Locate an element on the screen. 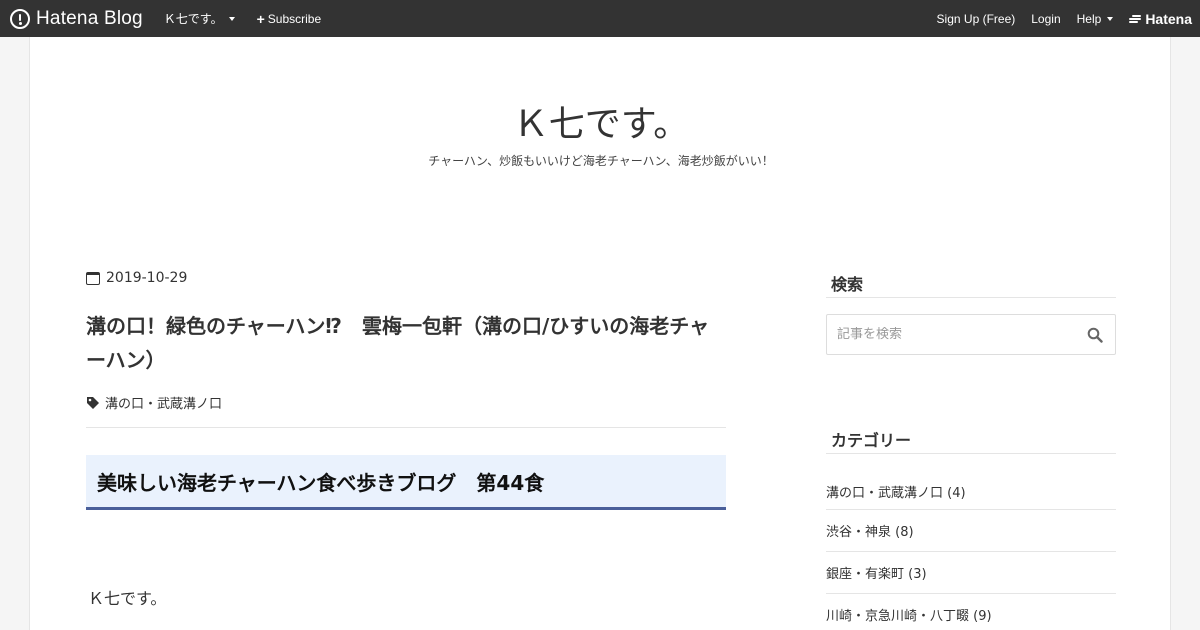  category-item: 銀座・有楽町 (3) is located at coordinates (971, 573).